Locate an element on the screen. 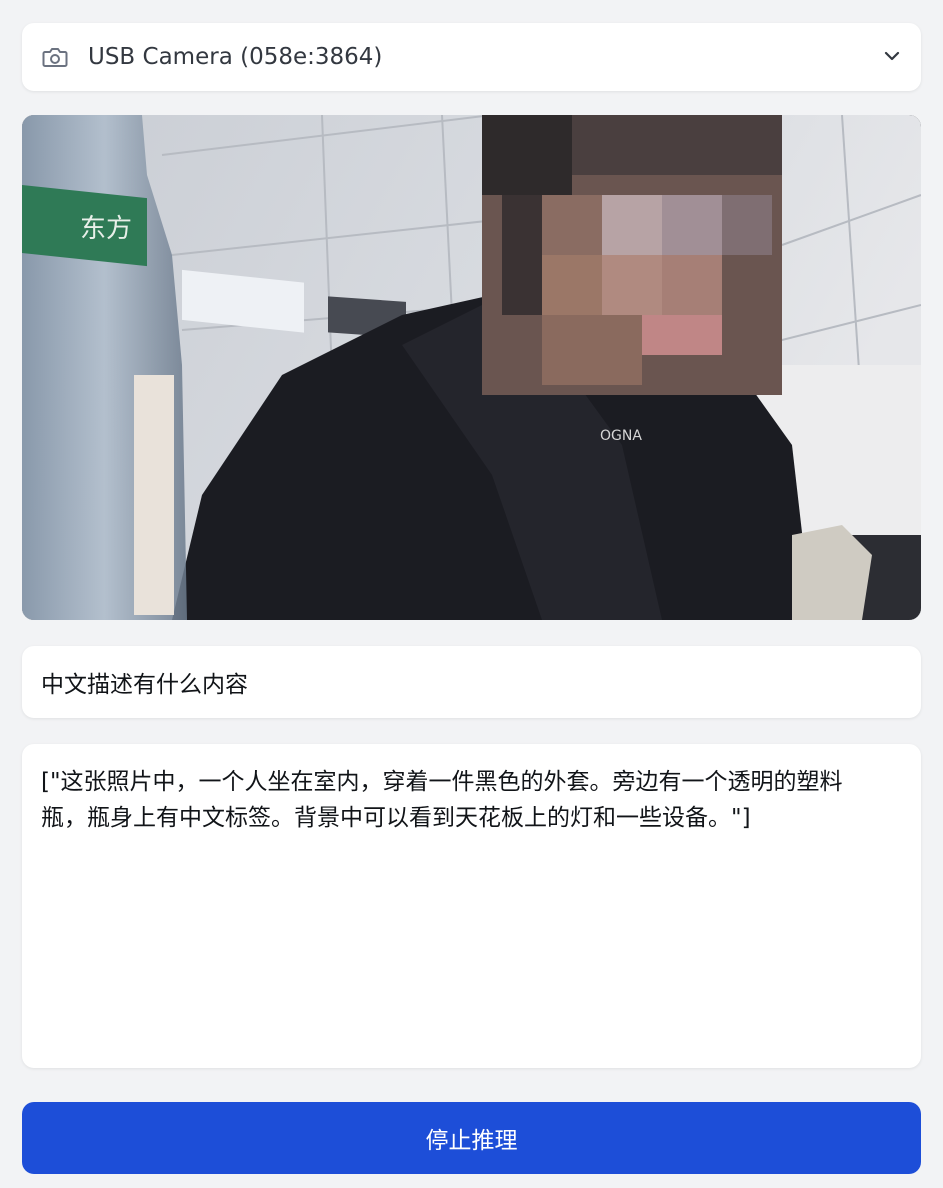  stop-inference-button: 停止推理 is located at coordinates (471, 1138).